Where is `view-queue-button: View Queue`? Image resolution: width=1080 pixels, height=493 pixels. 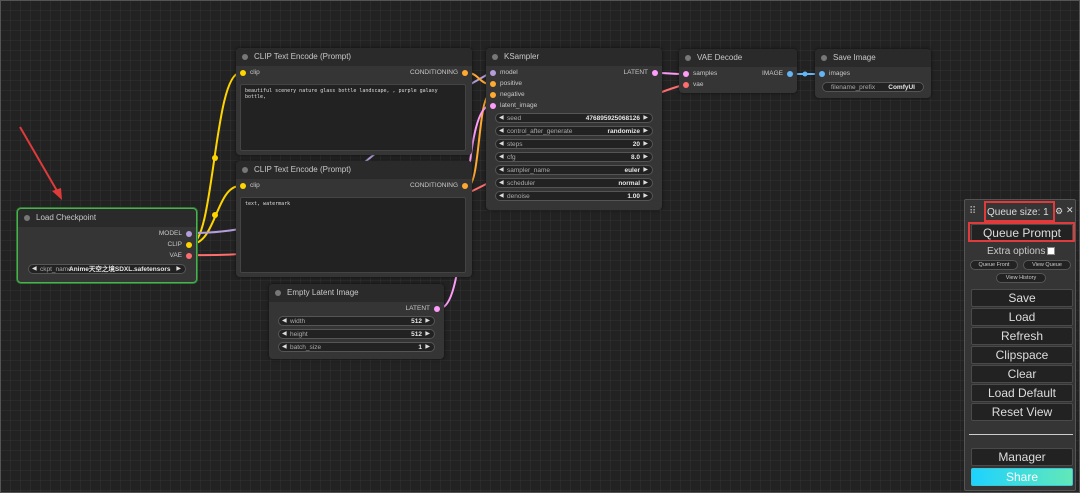 view-queue-button: View Queue is located at coordinates (1047, 265).